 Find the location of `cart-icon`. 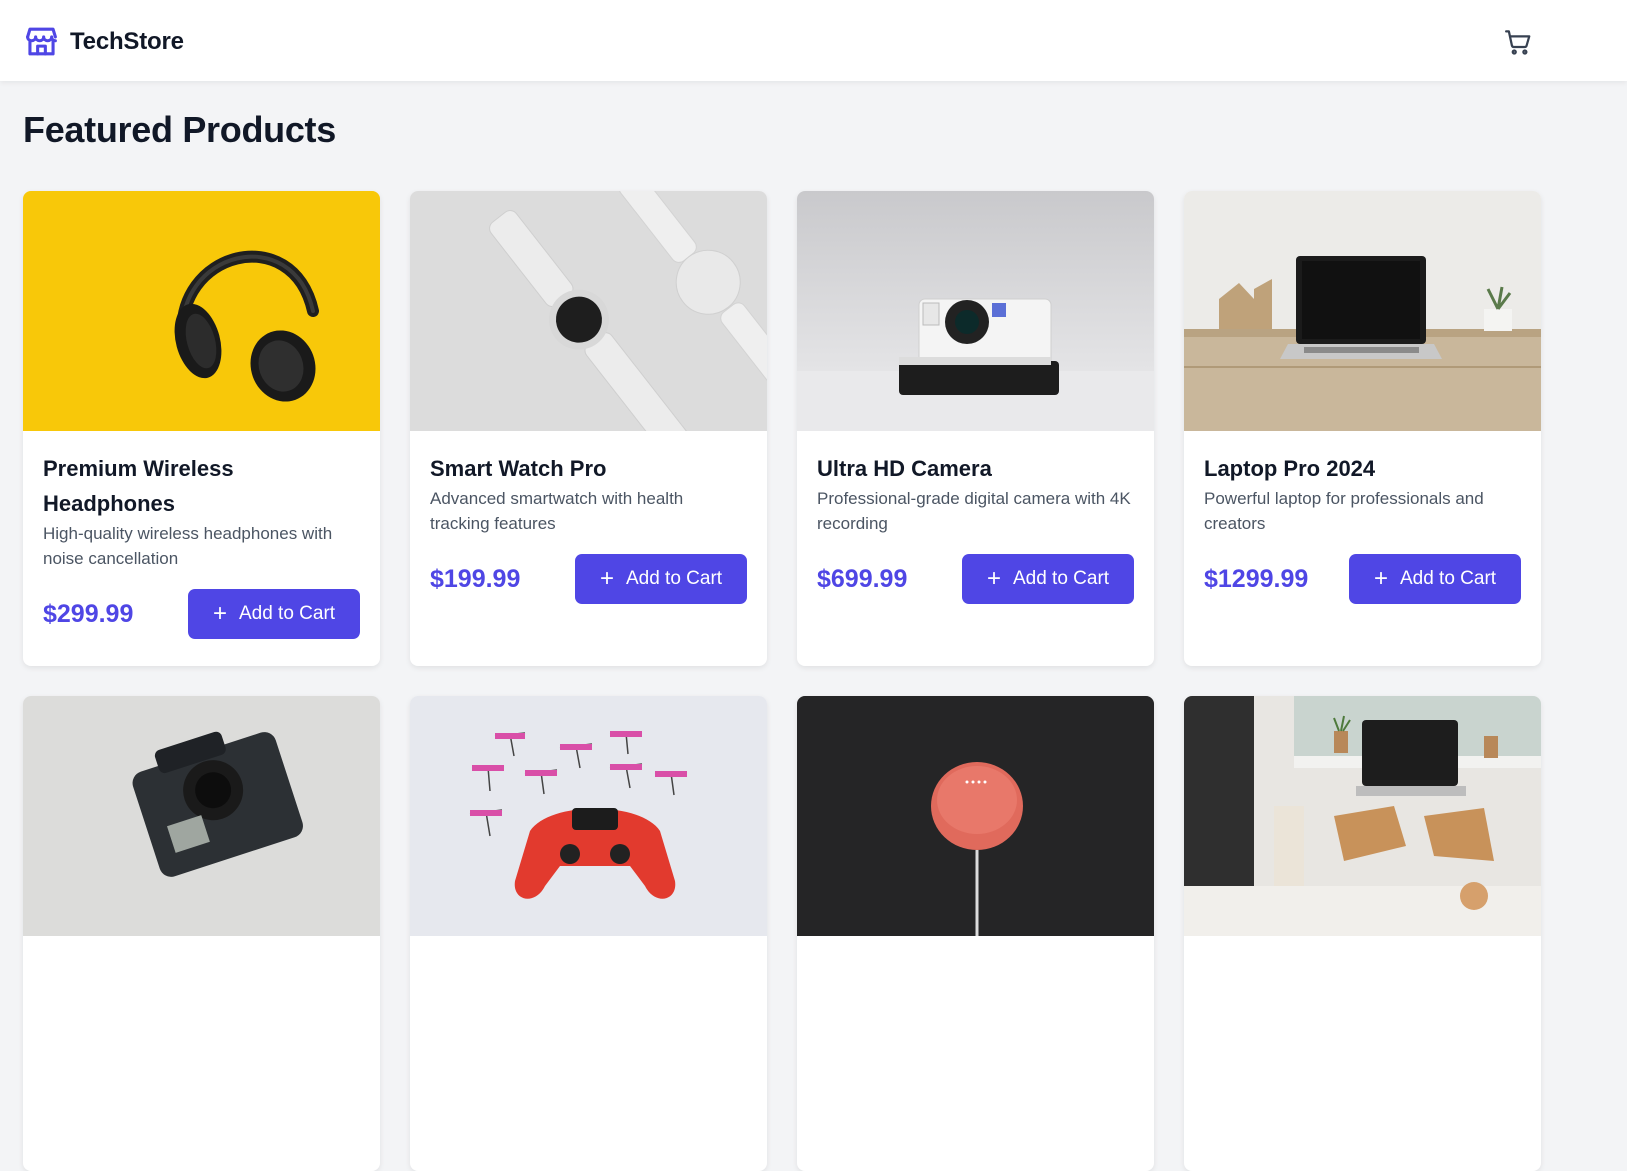

cart-icon is located at coordinates (1518, 42).